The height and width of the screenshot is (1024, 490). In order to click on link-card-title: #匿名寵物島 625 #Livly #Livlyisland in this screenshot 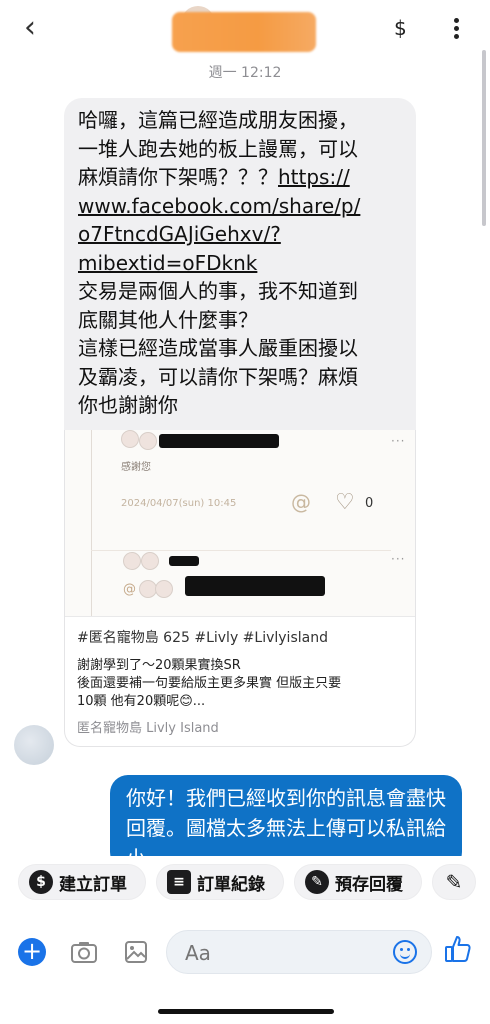, I will do `click(202, 637)`.